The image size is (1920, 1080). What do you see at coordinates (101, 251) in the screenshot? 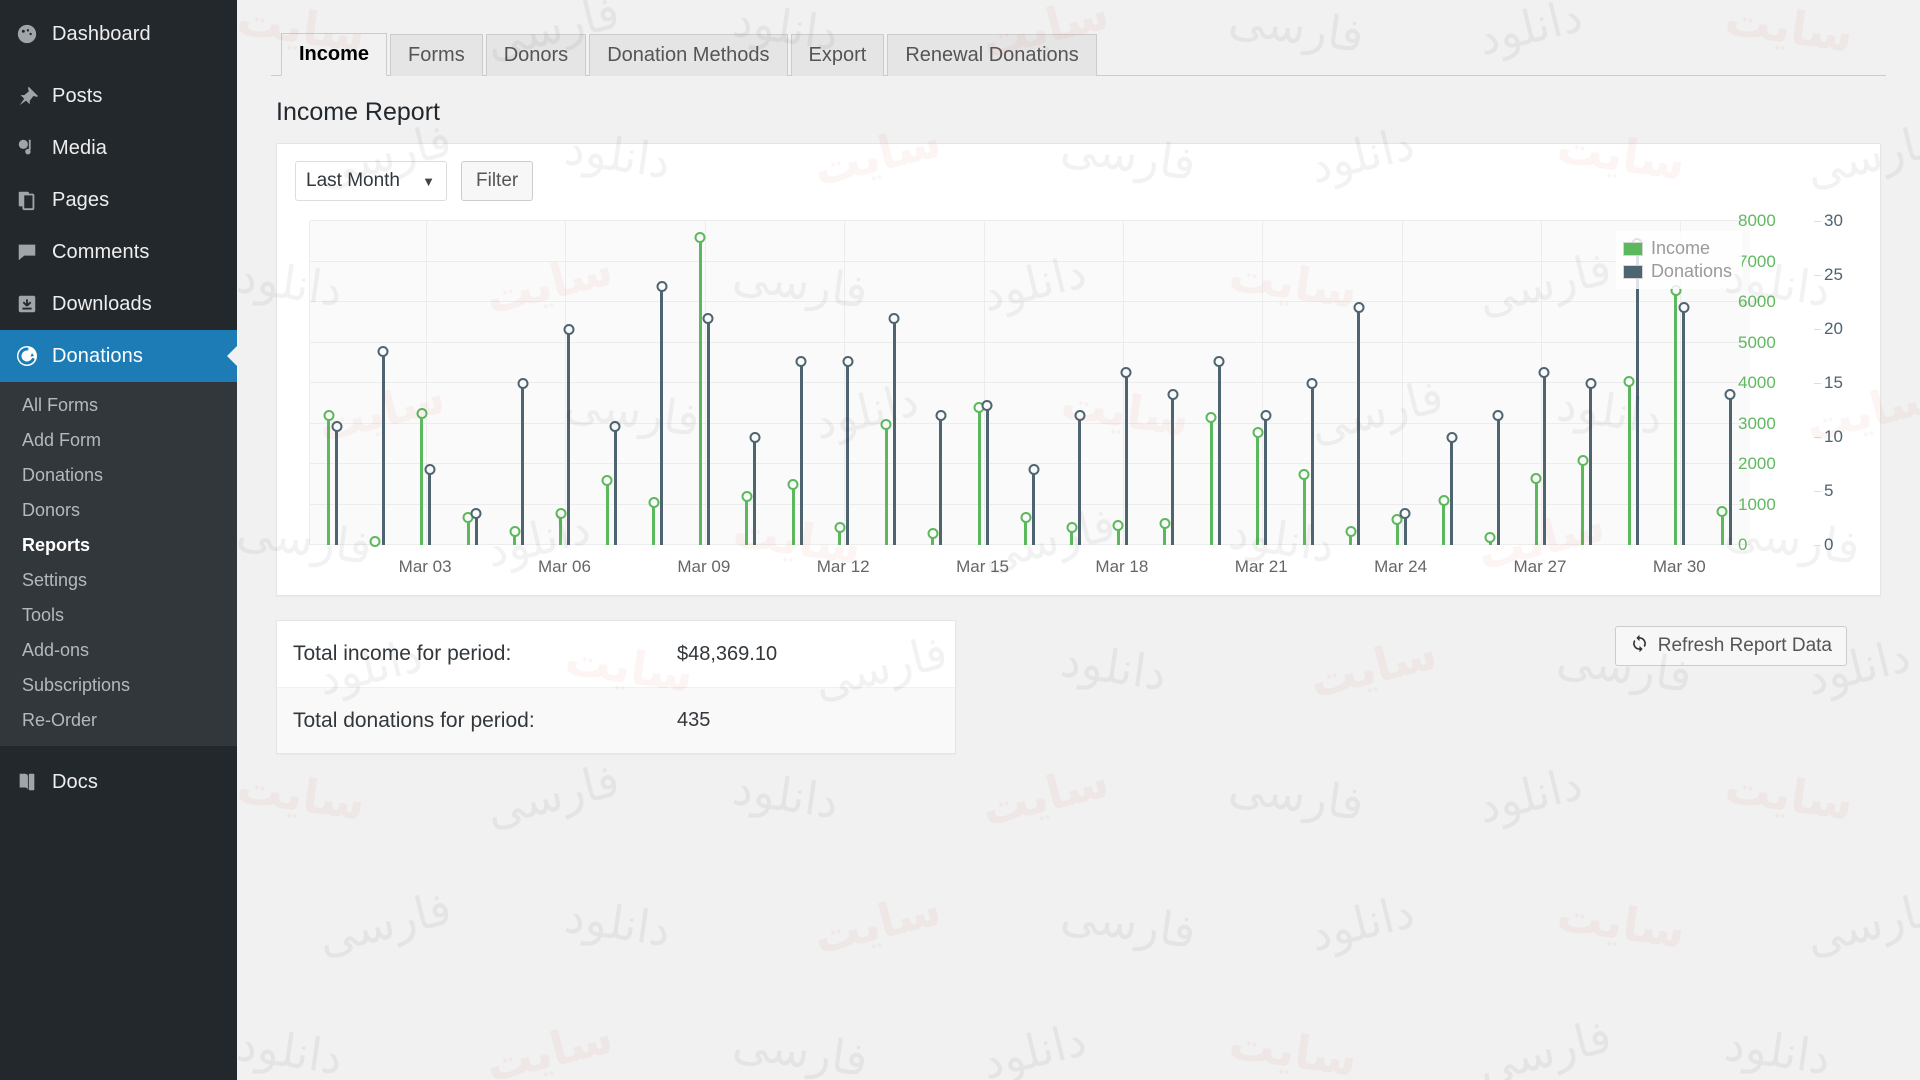
I see `sidebar-item-label: Comments` at bounding box center [101, 251].